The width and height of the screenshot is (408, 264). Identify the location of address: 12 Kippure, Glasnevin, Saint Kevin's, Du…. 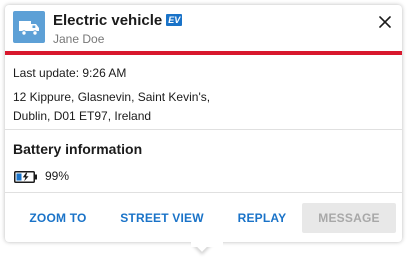
(111, 107).